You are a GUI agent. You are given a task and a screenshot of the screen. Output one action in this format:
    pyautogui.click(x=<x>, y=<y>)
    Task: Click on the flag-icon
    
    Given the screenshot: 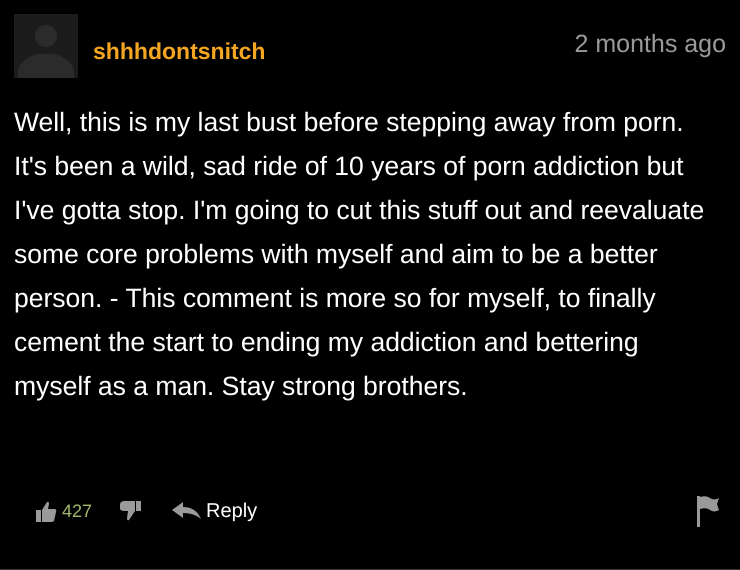 What is the action you would take?
    pyautogui.click(x=708, y=511)
    